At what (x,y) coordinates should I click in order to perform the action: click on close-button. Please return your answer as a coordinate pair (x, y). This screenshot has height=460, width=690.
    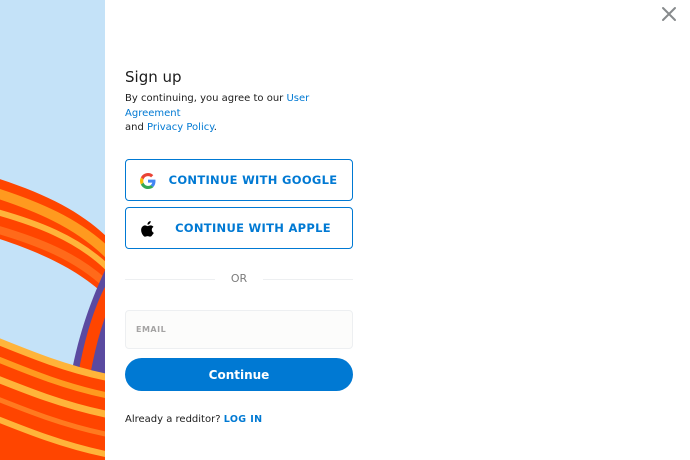
    Looking at the image, I should click on (669, 14).